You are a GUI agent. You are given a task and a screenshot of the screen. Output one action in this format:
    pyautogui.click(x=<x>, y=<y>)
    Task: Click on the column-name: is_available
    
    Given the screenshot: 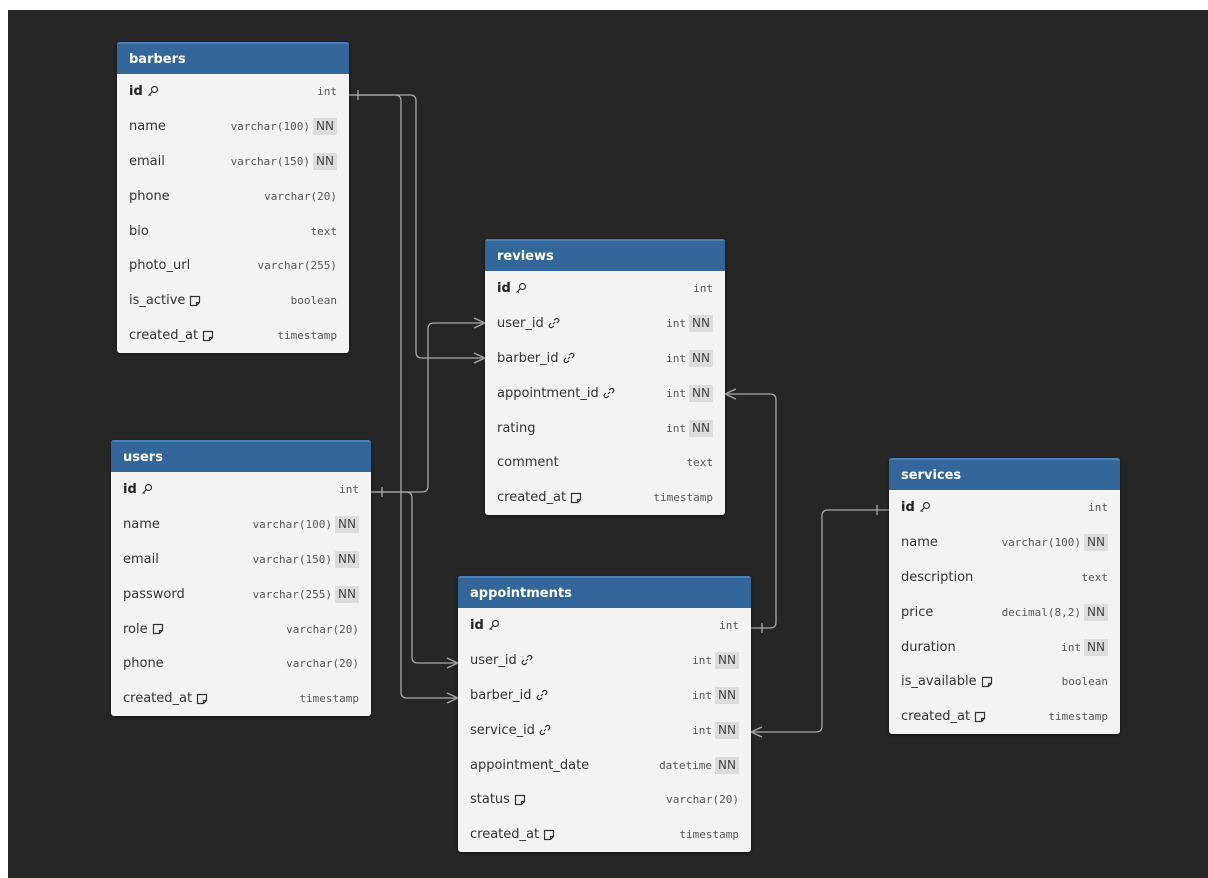 What is the action you would take?
    pyautogui.click(x=939, y=682)
    